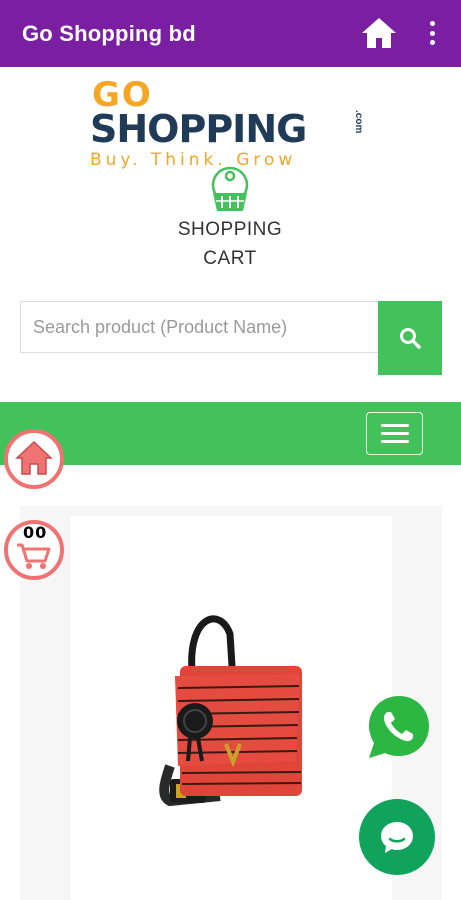 Image resolution: width=461 pixels, height=900 pixels. I want to click on shopping-basket-icon, so click(230, 188).